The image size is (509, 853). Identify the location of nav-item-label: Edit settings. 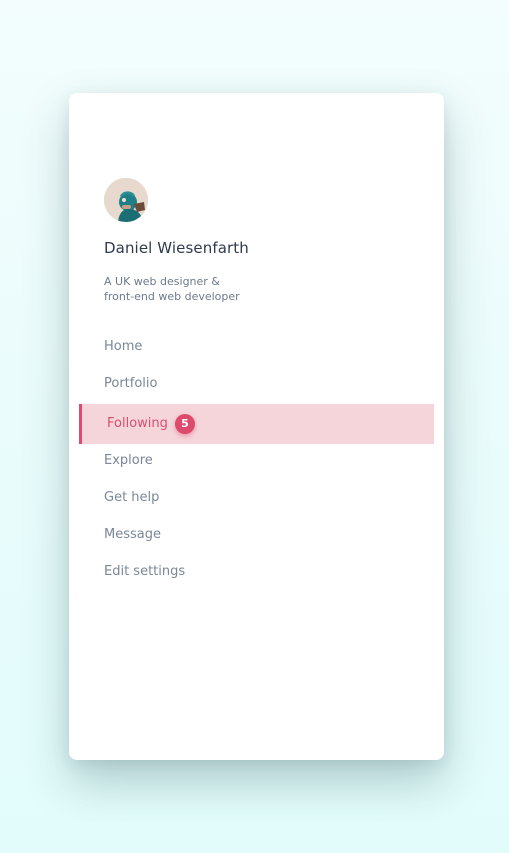
(145, 571).